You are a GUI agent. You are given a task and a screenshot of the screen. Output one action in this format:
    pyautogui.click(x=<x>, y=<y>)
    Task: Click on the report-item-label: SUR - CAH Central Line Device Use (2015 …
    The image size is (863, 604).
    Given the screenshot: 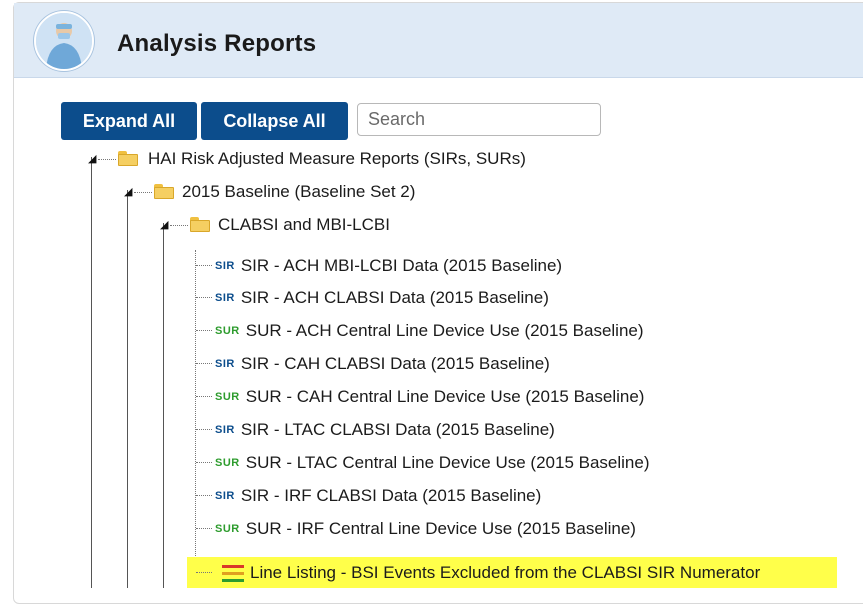 What is the action you would take?
    pyautogui.click(x=445, y=396)
    